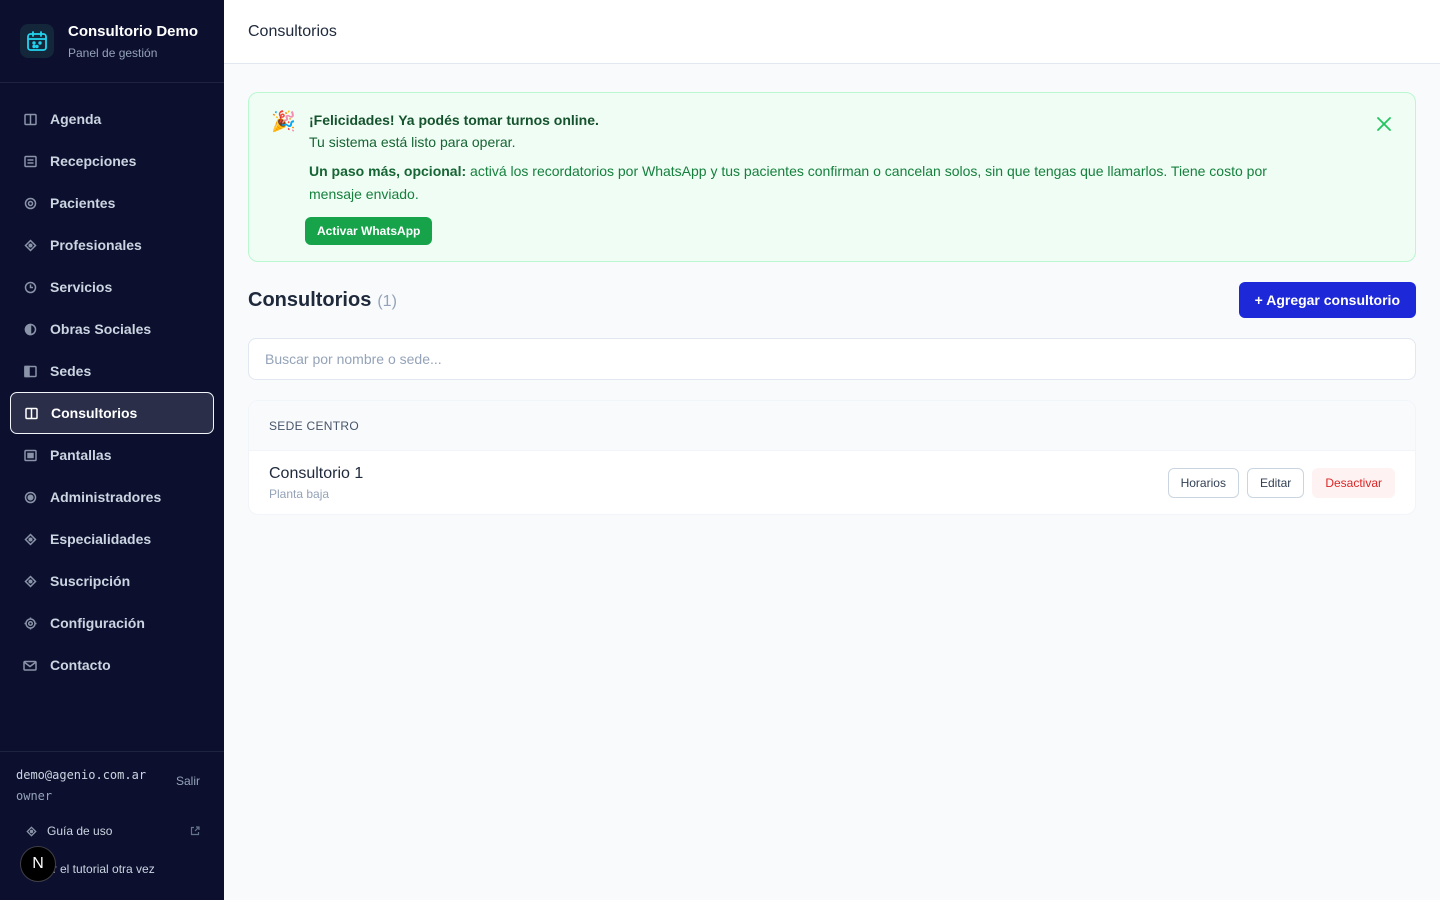  I want to click on guide-label: Guía de uso, so click(80, 831).